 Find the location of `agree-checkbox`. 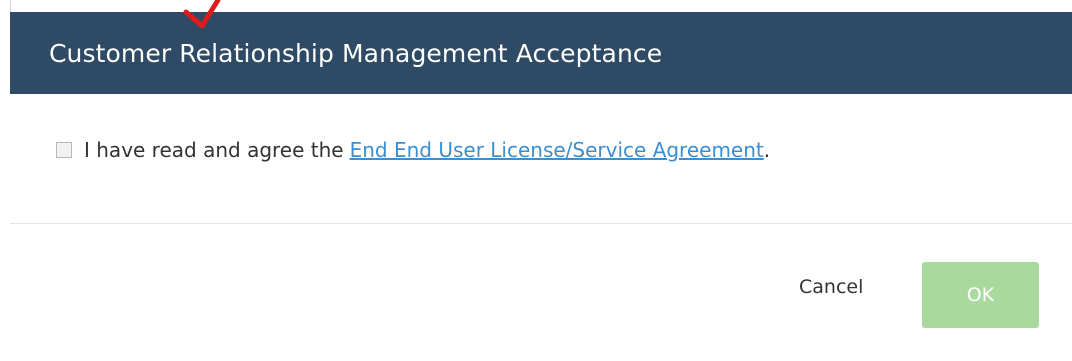

agree-checkbox is located at coordinates (64, 150).